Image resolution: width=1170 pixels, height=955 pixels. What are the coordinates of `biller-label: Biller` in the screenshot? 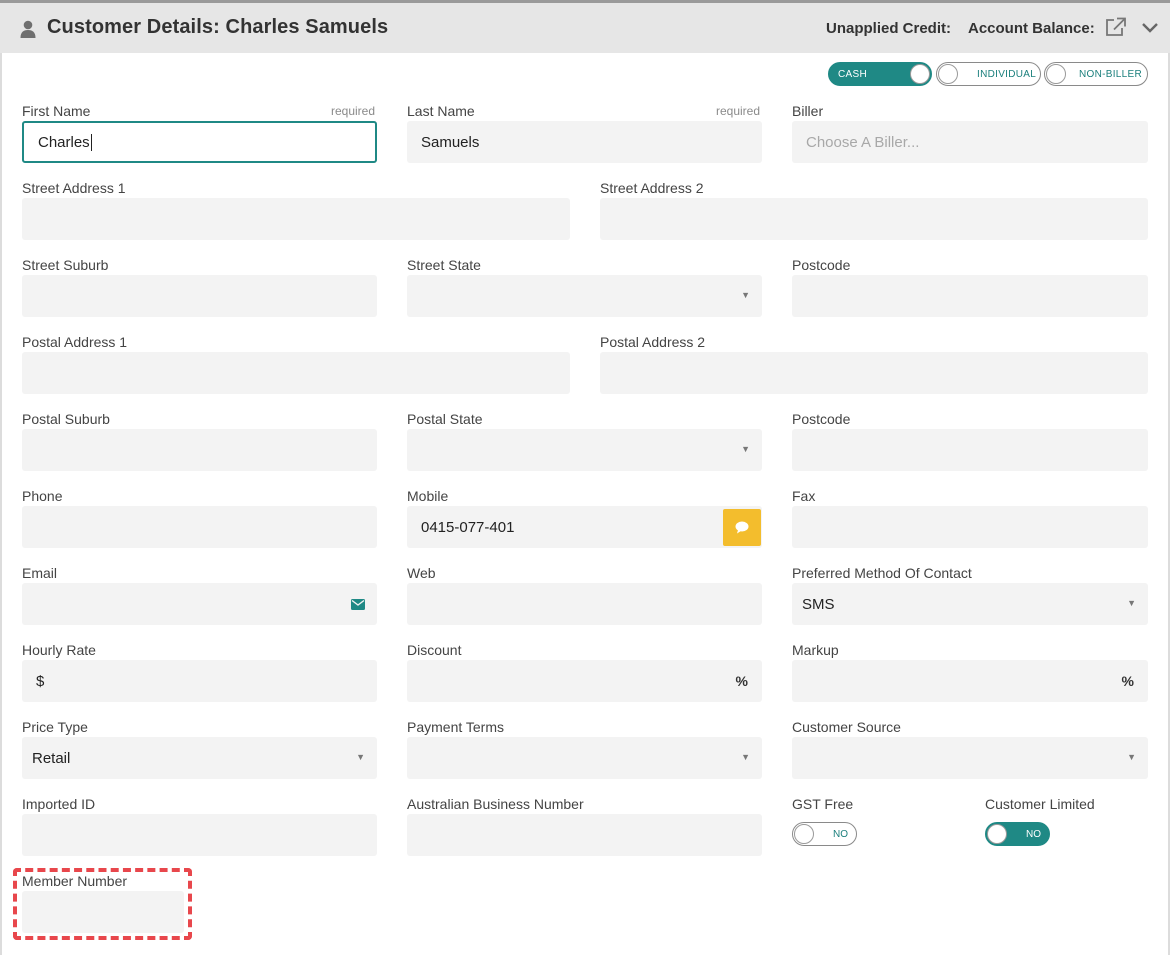 It's located at (808, 111).